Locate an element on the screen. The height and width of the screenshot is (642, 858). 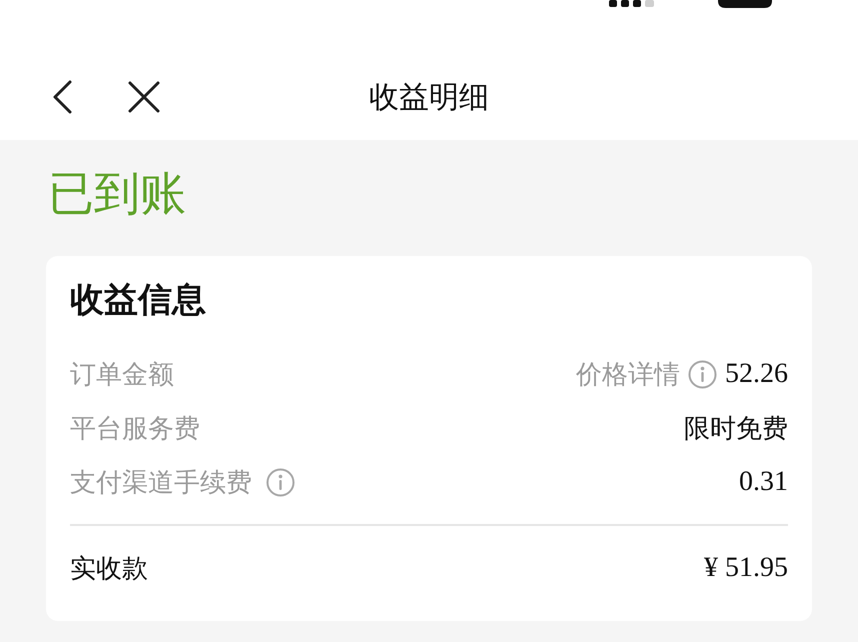
amount-value: 52.26 is located at coordinates (756, 374).